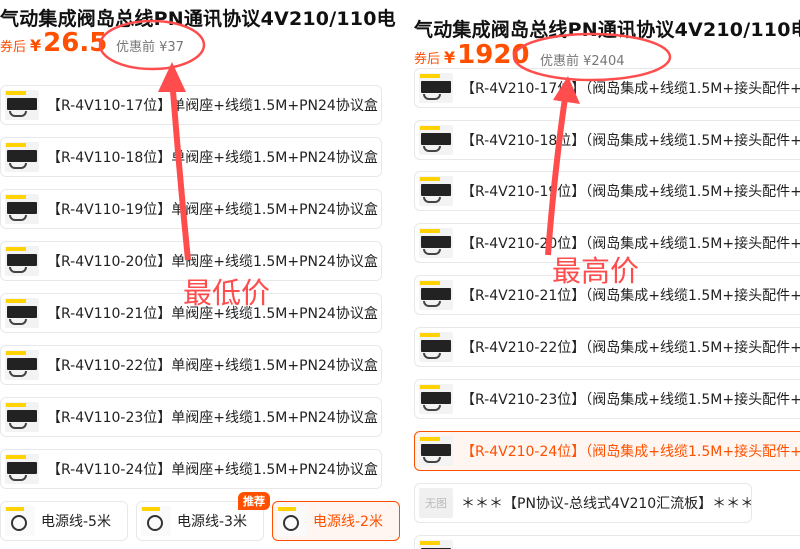 The height and width of the screenshot is (549, 800). Describe the element at coordinates (212, 106) in the screenshot. I see `sku-label: 【R-4V110-17位】单阀座+线缆1.5M+PN24协议盒` at that location.